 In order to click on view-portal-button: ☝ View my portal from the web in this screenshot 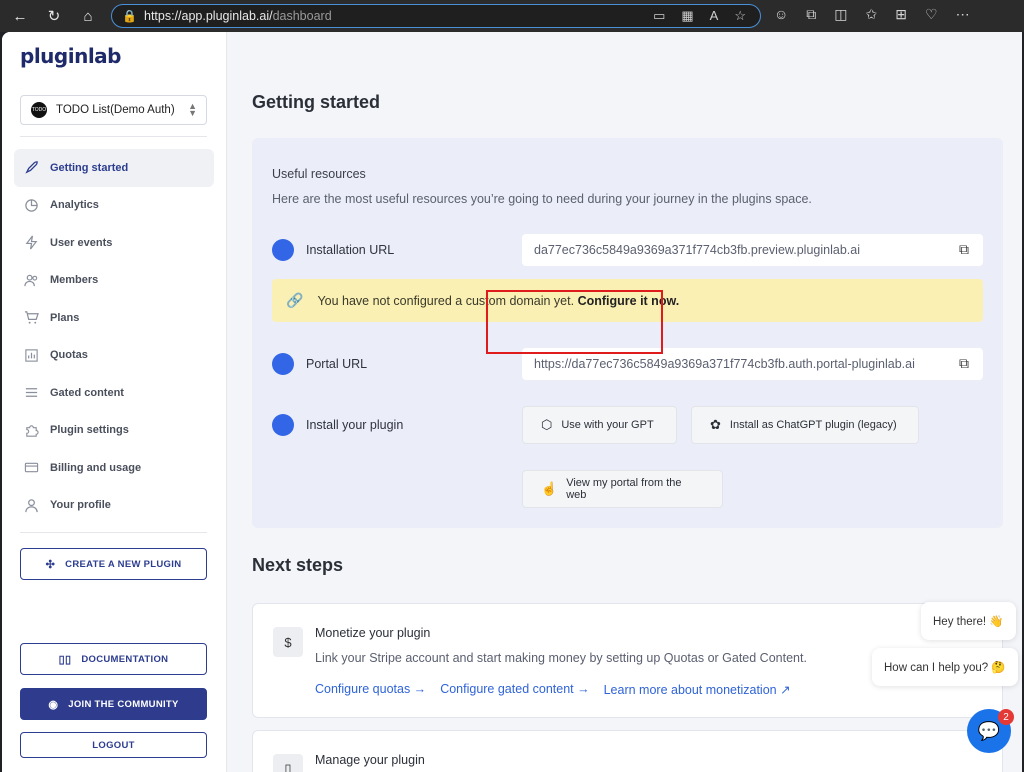, I will do `click(622, 489)`.